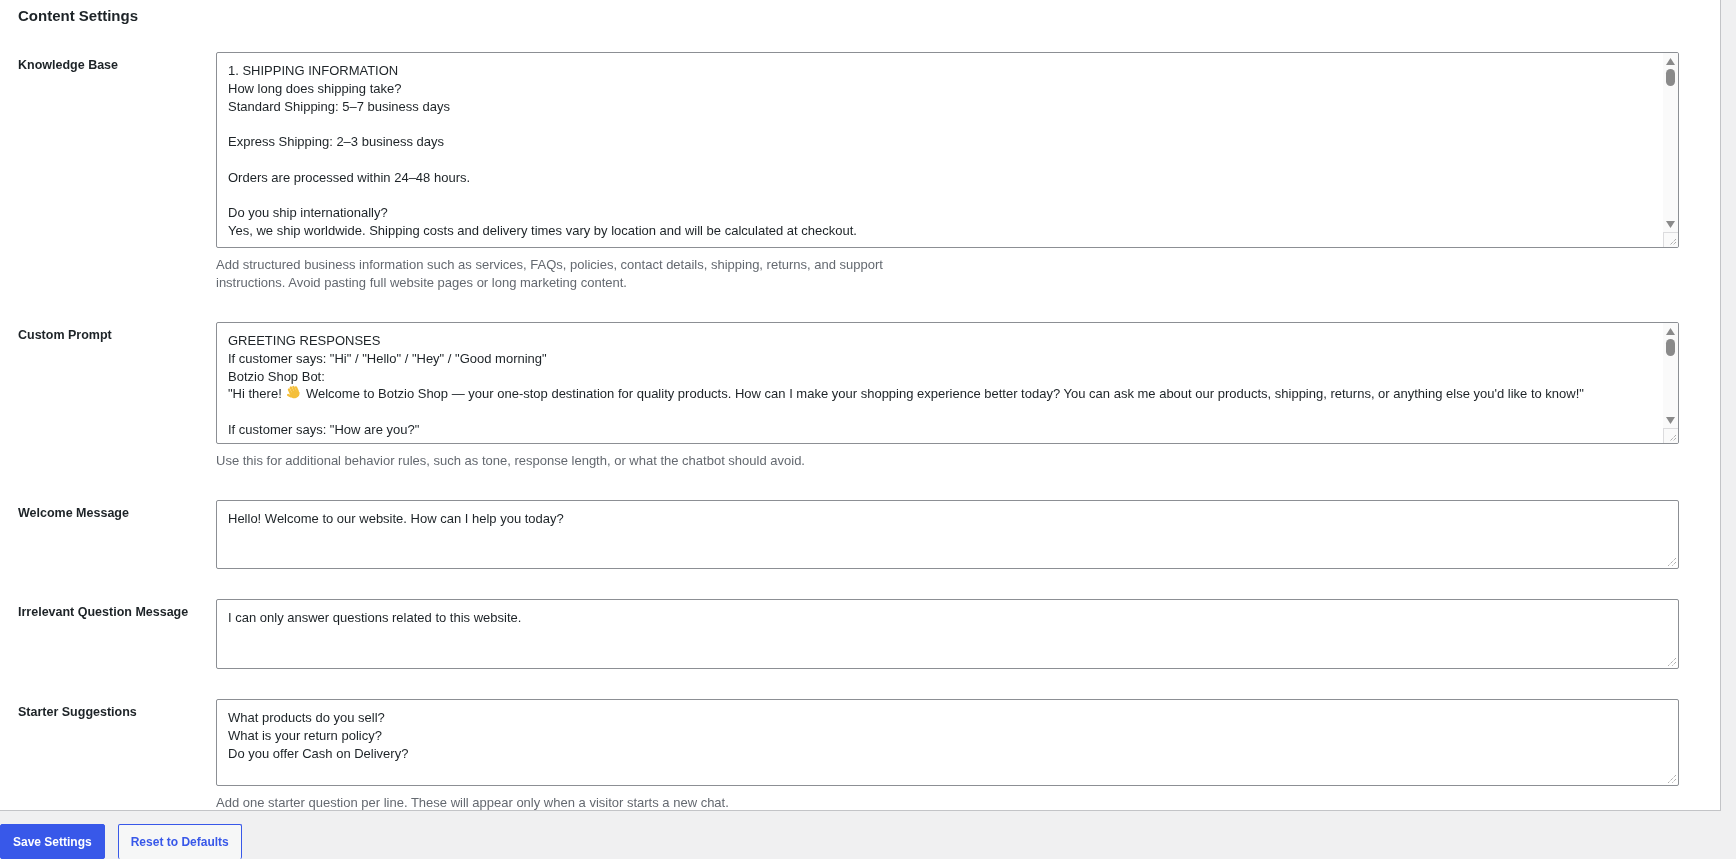 This screenshot has height=859, width=1736. Describe the element at coordinates (947, 634) in the screenshot. I see `text-area-field: I can only answer questions related to this website.` at that location.